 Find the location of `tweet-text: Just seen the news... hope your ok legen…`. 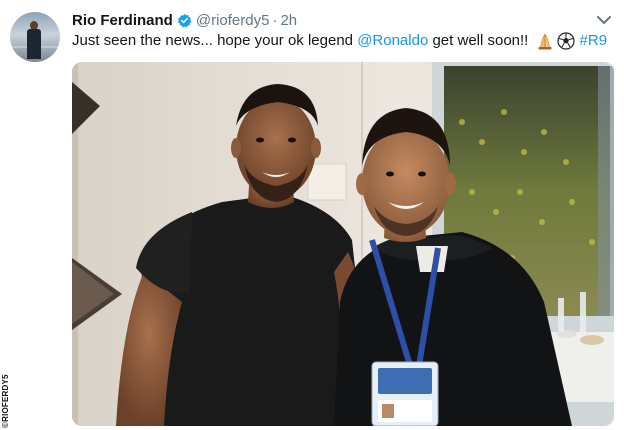

tweet-text: Just seen the news... hope your ok legen… is located at coordinates (339, 41).